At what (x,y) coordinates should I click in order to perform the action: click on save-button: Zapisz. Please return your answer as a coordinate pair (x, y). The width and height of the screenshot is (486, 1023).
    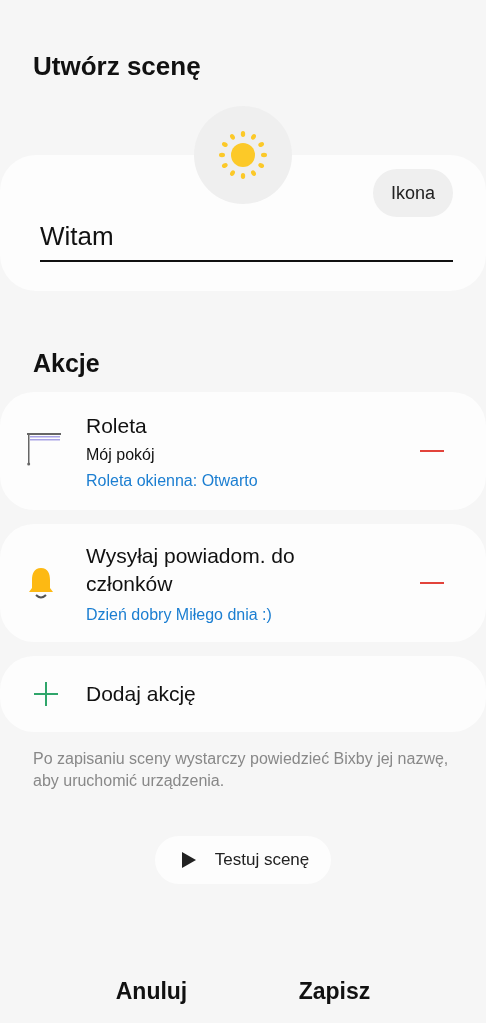
    Looking at the image, I should click on (334, 991).